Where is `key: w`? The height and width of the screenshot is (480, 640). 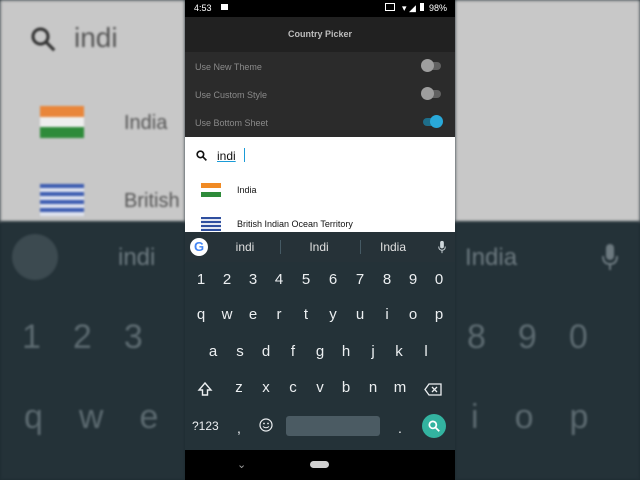
key: w is located at coordinates (227, 315).